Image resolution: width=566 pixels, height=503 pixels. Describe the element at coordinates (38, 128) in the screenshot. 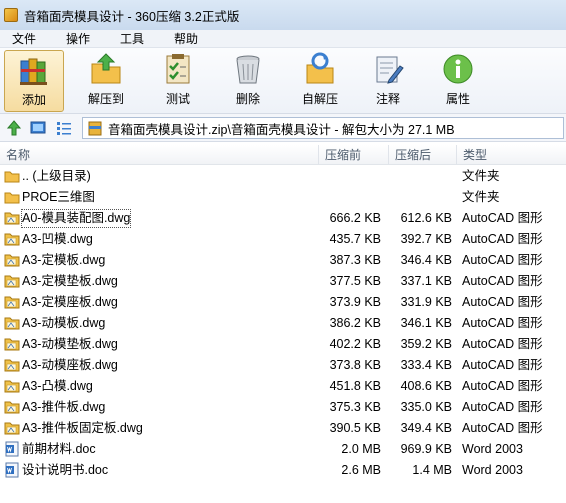

I see `thumbnail-view-icon` at that location.